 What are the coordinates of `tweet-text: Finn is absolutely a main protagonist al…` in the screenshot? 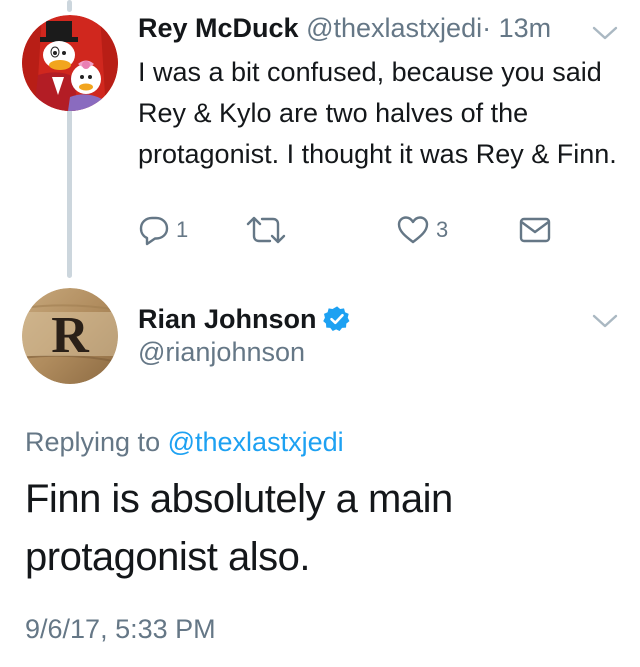 It's located at (239, 528).